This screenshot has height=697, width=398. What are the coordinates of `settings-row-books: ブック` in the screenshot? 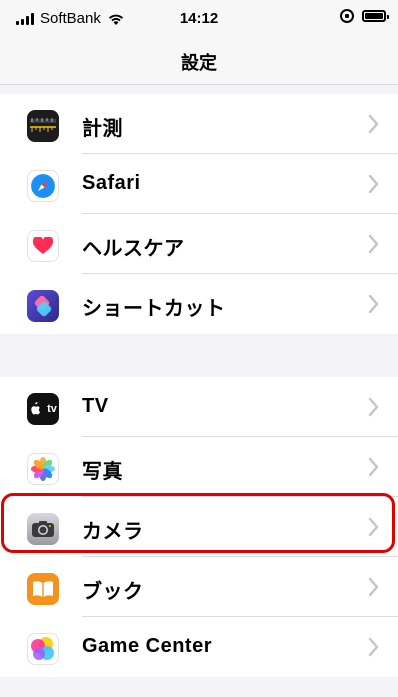 It's located at (199, 587).